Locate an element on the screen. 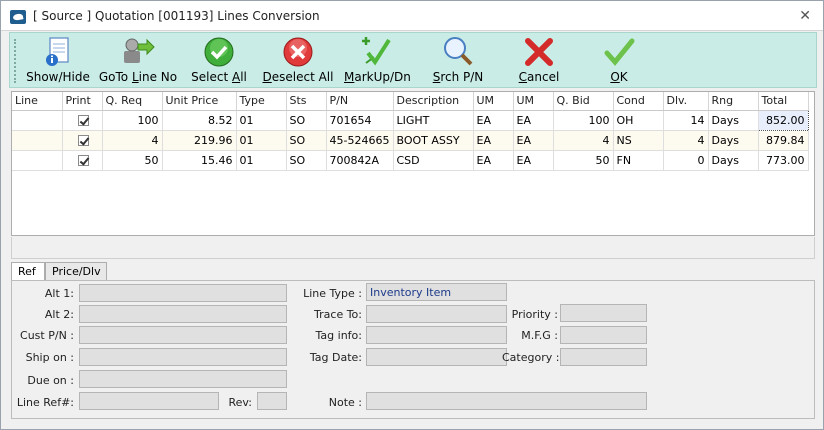  tab-ref: Ref is located at coordinates (28, 271).